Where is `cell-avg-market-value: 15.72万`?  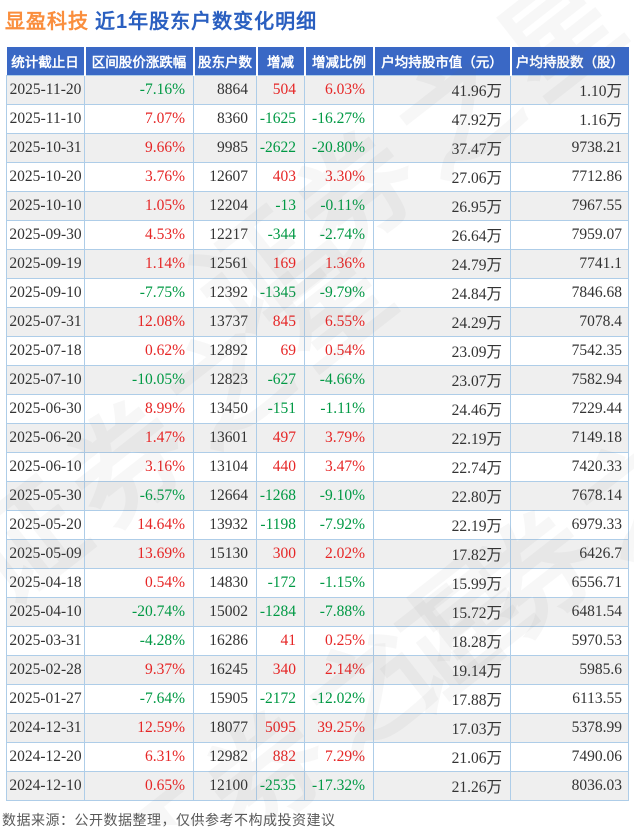
cell-avg-market-value: 15.72万 is located at coordinates (442, 611).